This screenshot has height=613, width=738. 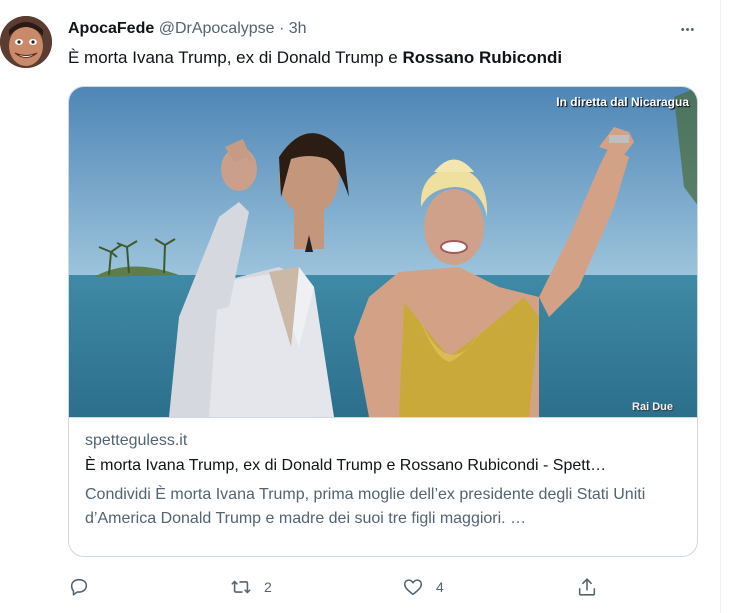 What do you see at coordinates (268, 587) in the screenshot?
I see `retweet-count: 2` at bounding box center [268, 587].